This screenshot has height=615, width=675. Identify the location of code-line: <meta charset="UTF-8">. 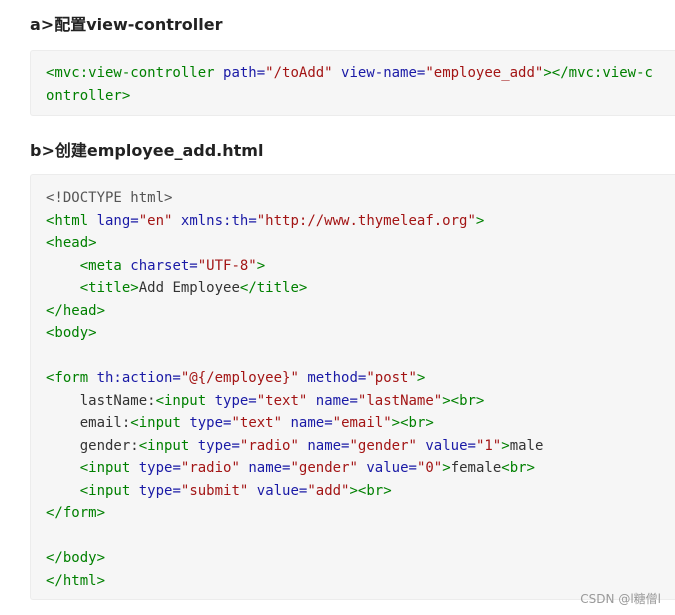
(353, 266).